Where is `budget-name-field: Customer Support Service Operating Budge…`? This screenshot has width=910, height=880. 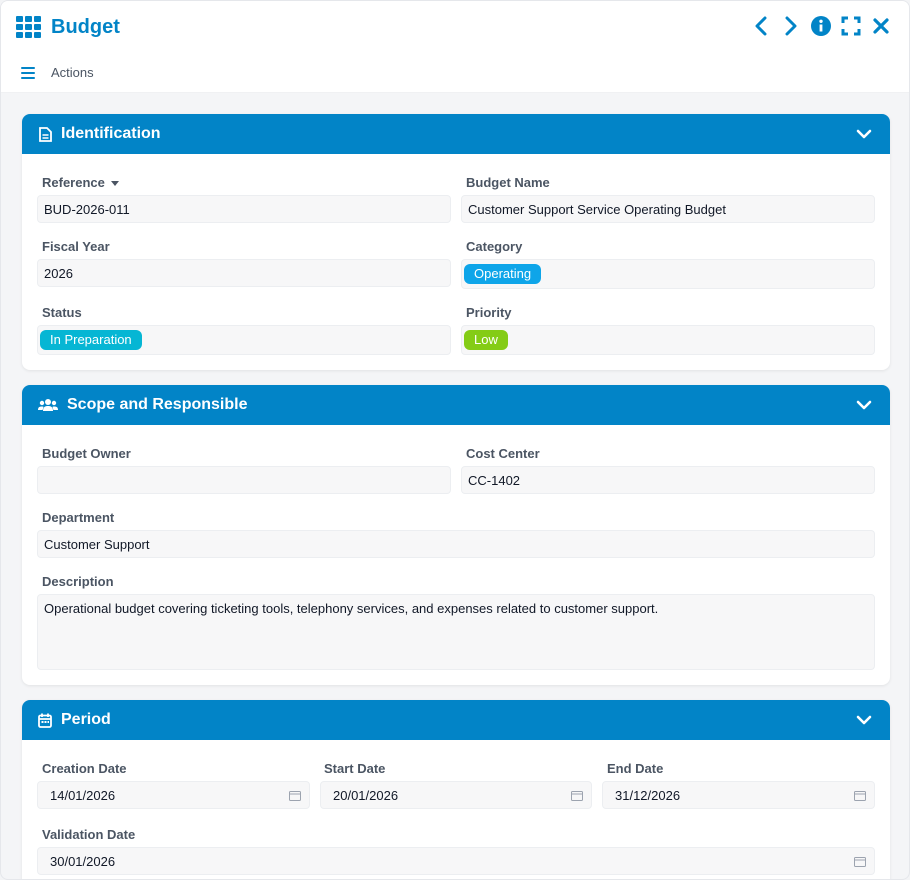 budget-name-field: Customer Support Service Operating Budge… is located at coordinates (668, 209).